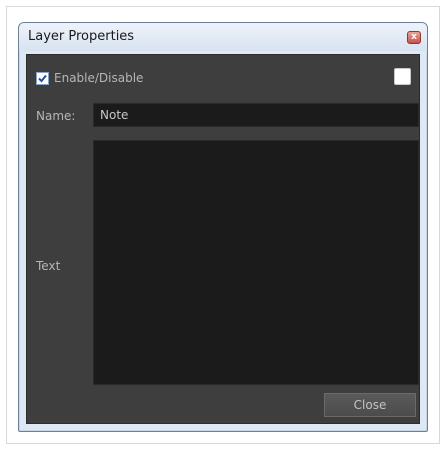 The width and height of the screenshot is (446, 450). What do you see at coordinates (81, 36) in the screenshot?
I see `window-title: Layer Properties` at bounding box center [81, 36].